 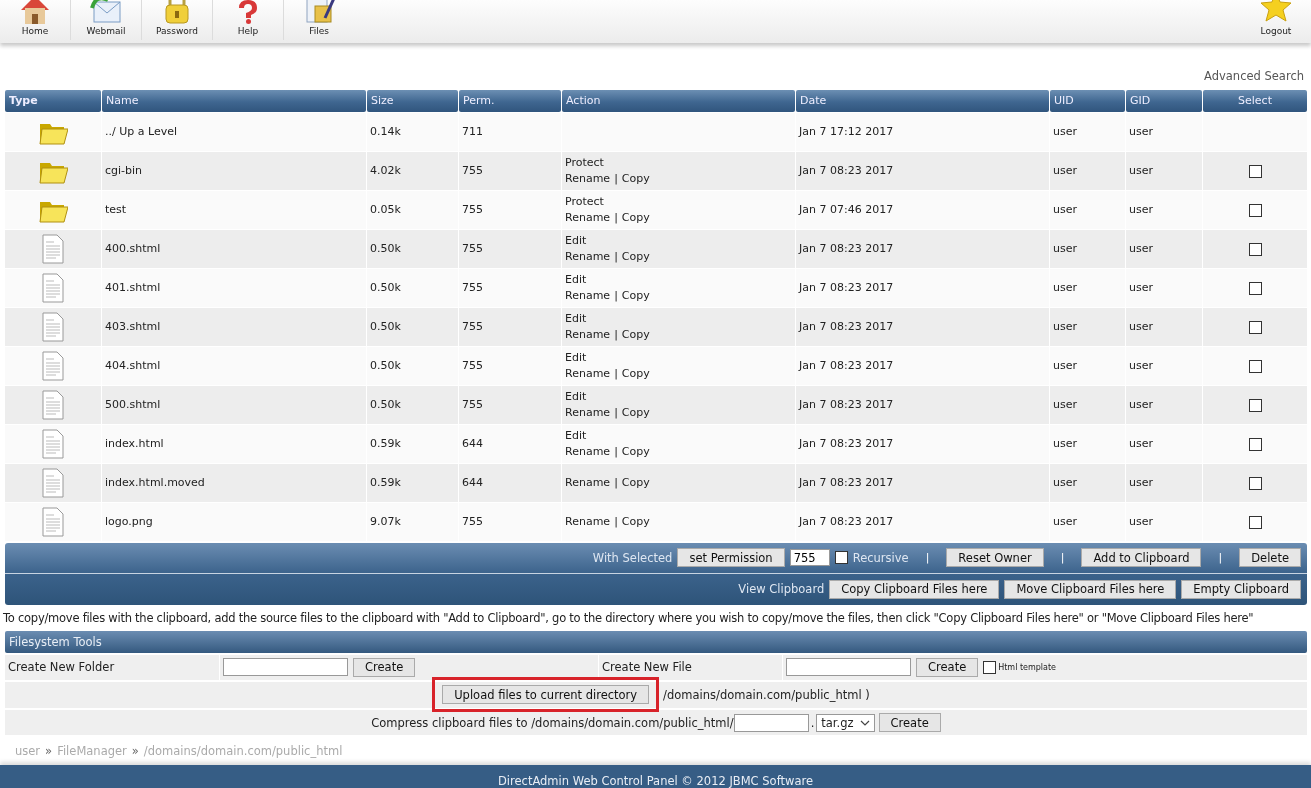 What do you see at coordinates (106, 20) in the screenshot?
I see `nav-item: Webmail` at bounding box center [106, 20].